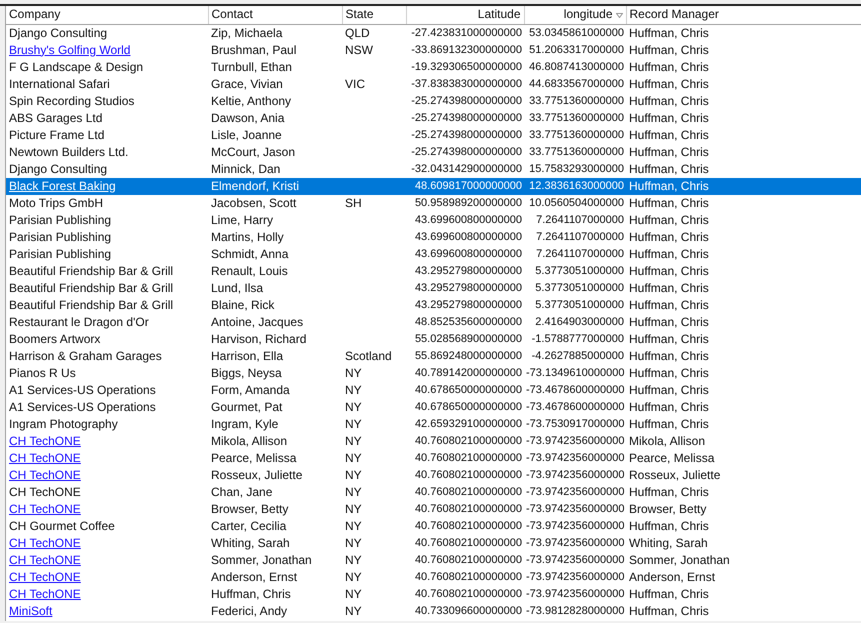  Describe the element at coordinates (468, 305) in the screenshot. I see `table-cell-text: 43.295279800000000` at that location.